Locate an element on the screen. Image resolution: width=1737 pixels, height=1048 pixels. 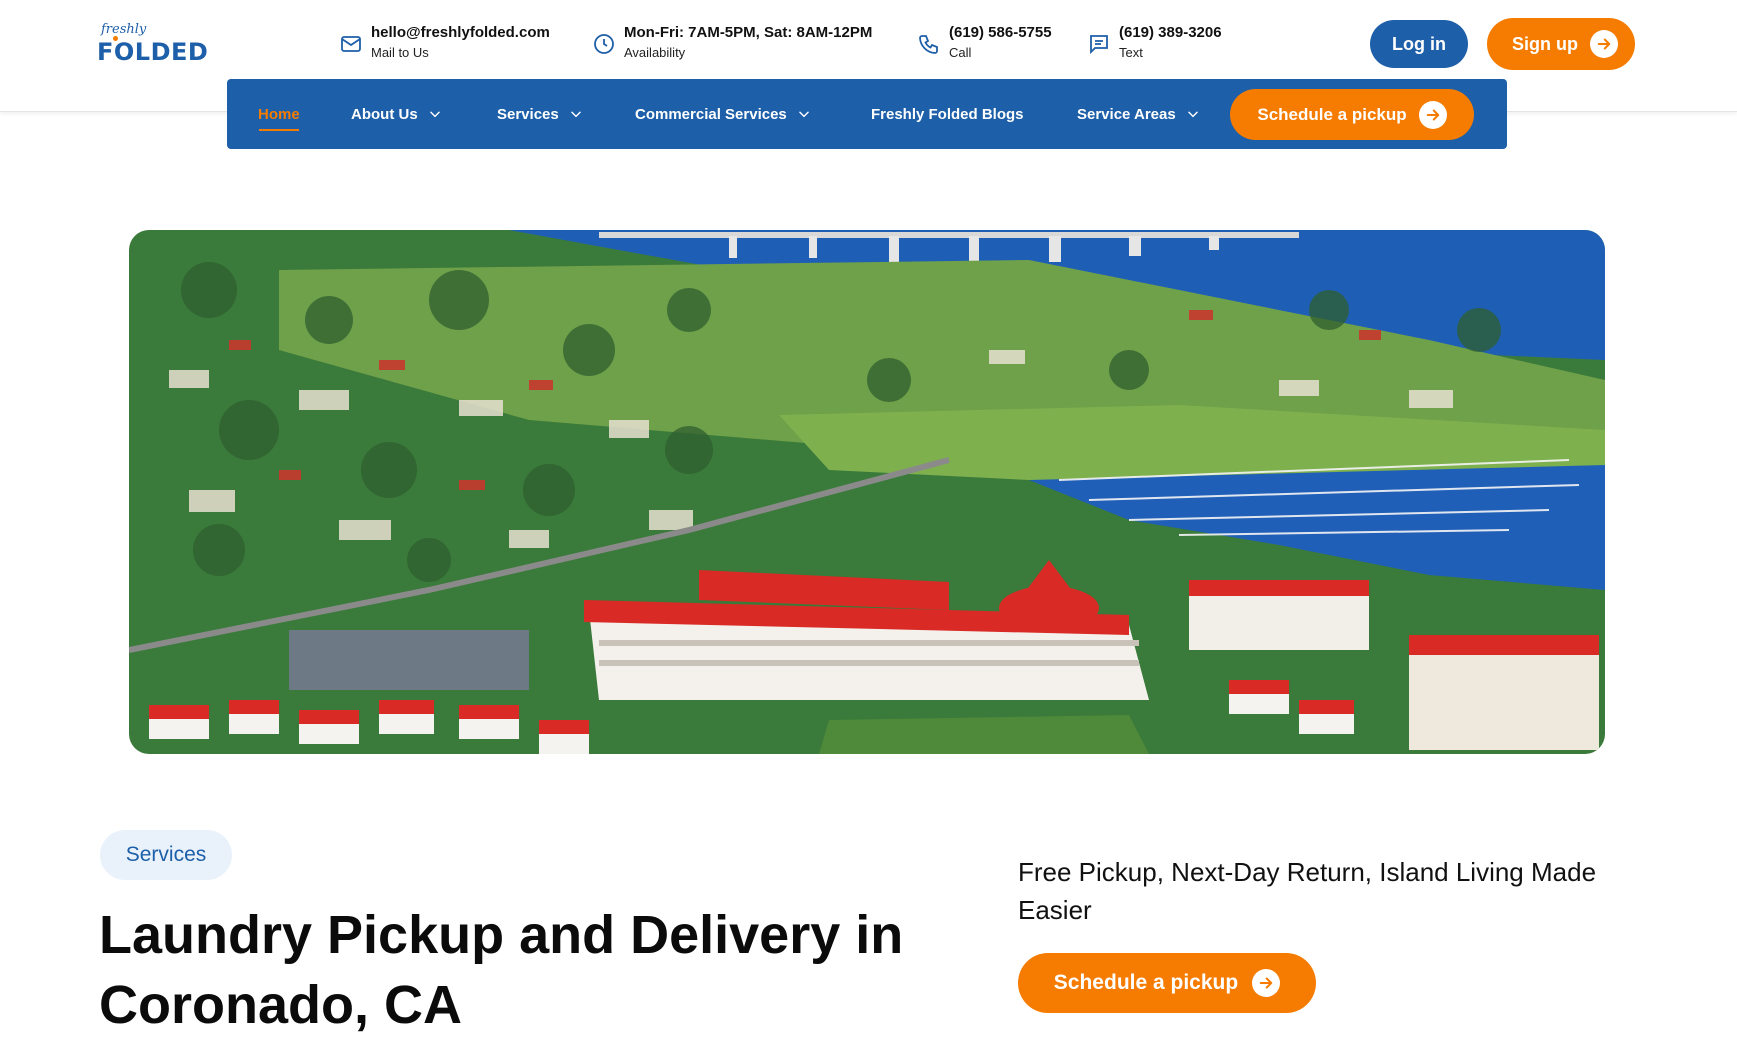
mail-icon is located at coordinates (351, 44).